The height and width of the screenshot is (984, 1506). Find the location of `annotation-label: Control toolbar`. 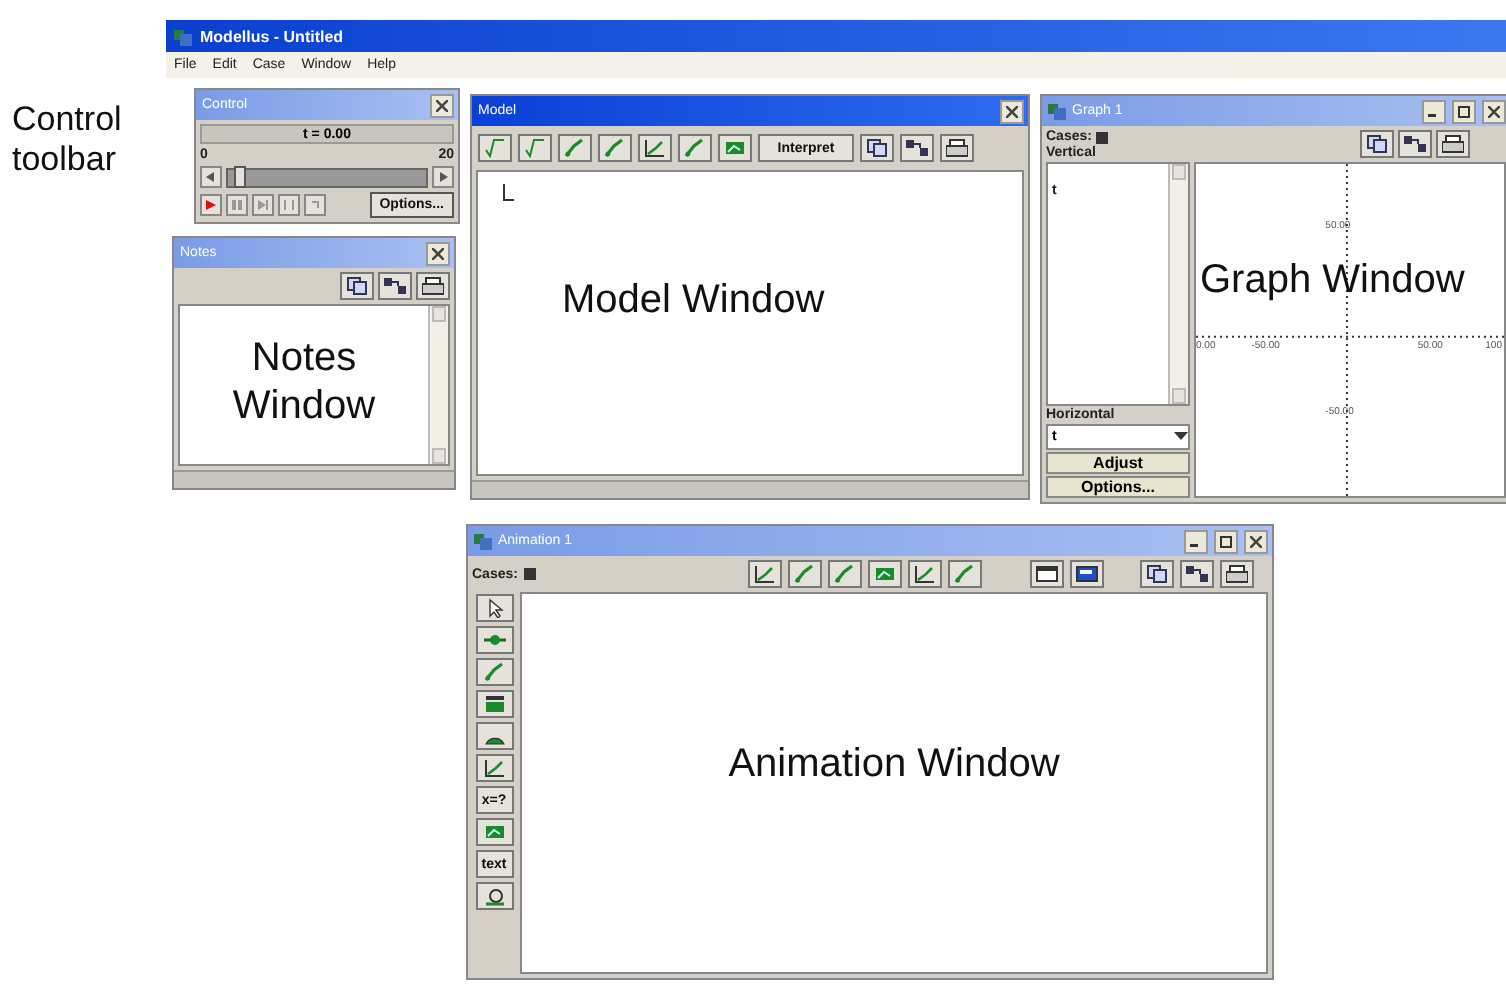

annotation-label: Control toolbar is located at coordinates (68, 140).